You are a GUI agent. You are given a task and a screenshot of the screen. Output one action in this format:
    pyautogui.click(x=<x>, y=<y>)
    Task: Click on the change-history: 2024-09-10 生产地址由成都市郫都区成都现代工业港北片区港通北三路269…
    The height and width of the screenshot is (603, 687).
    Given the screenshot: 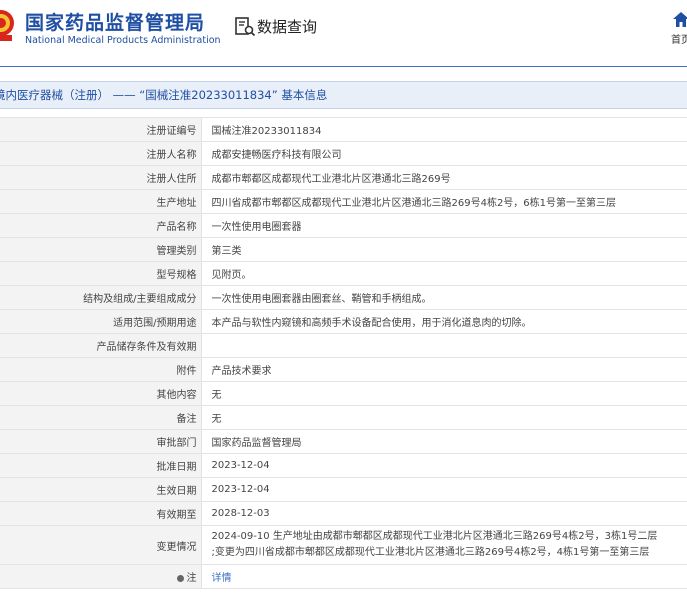 What is the action you would take?
    pyautogui.click(x=444, y=545)
    